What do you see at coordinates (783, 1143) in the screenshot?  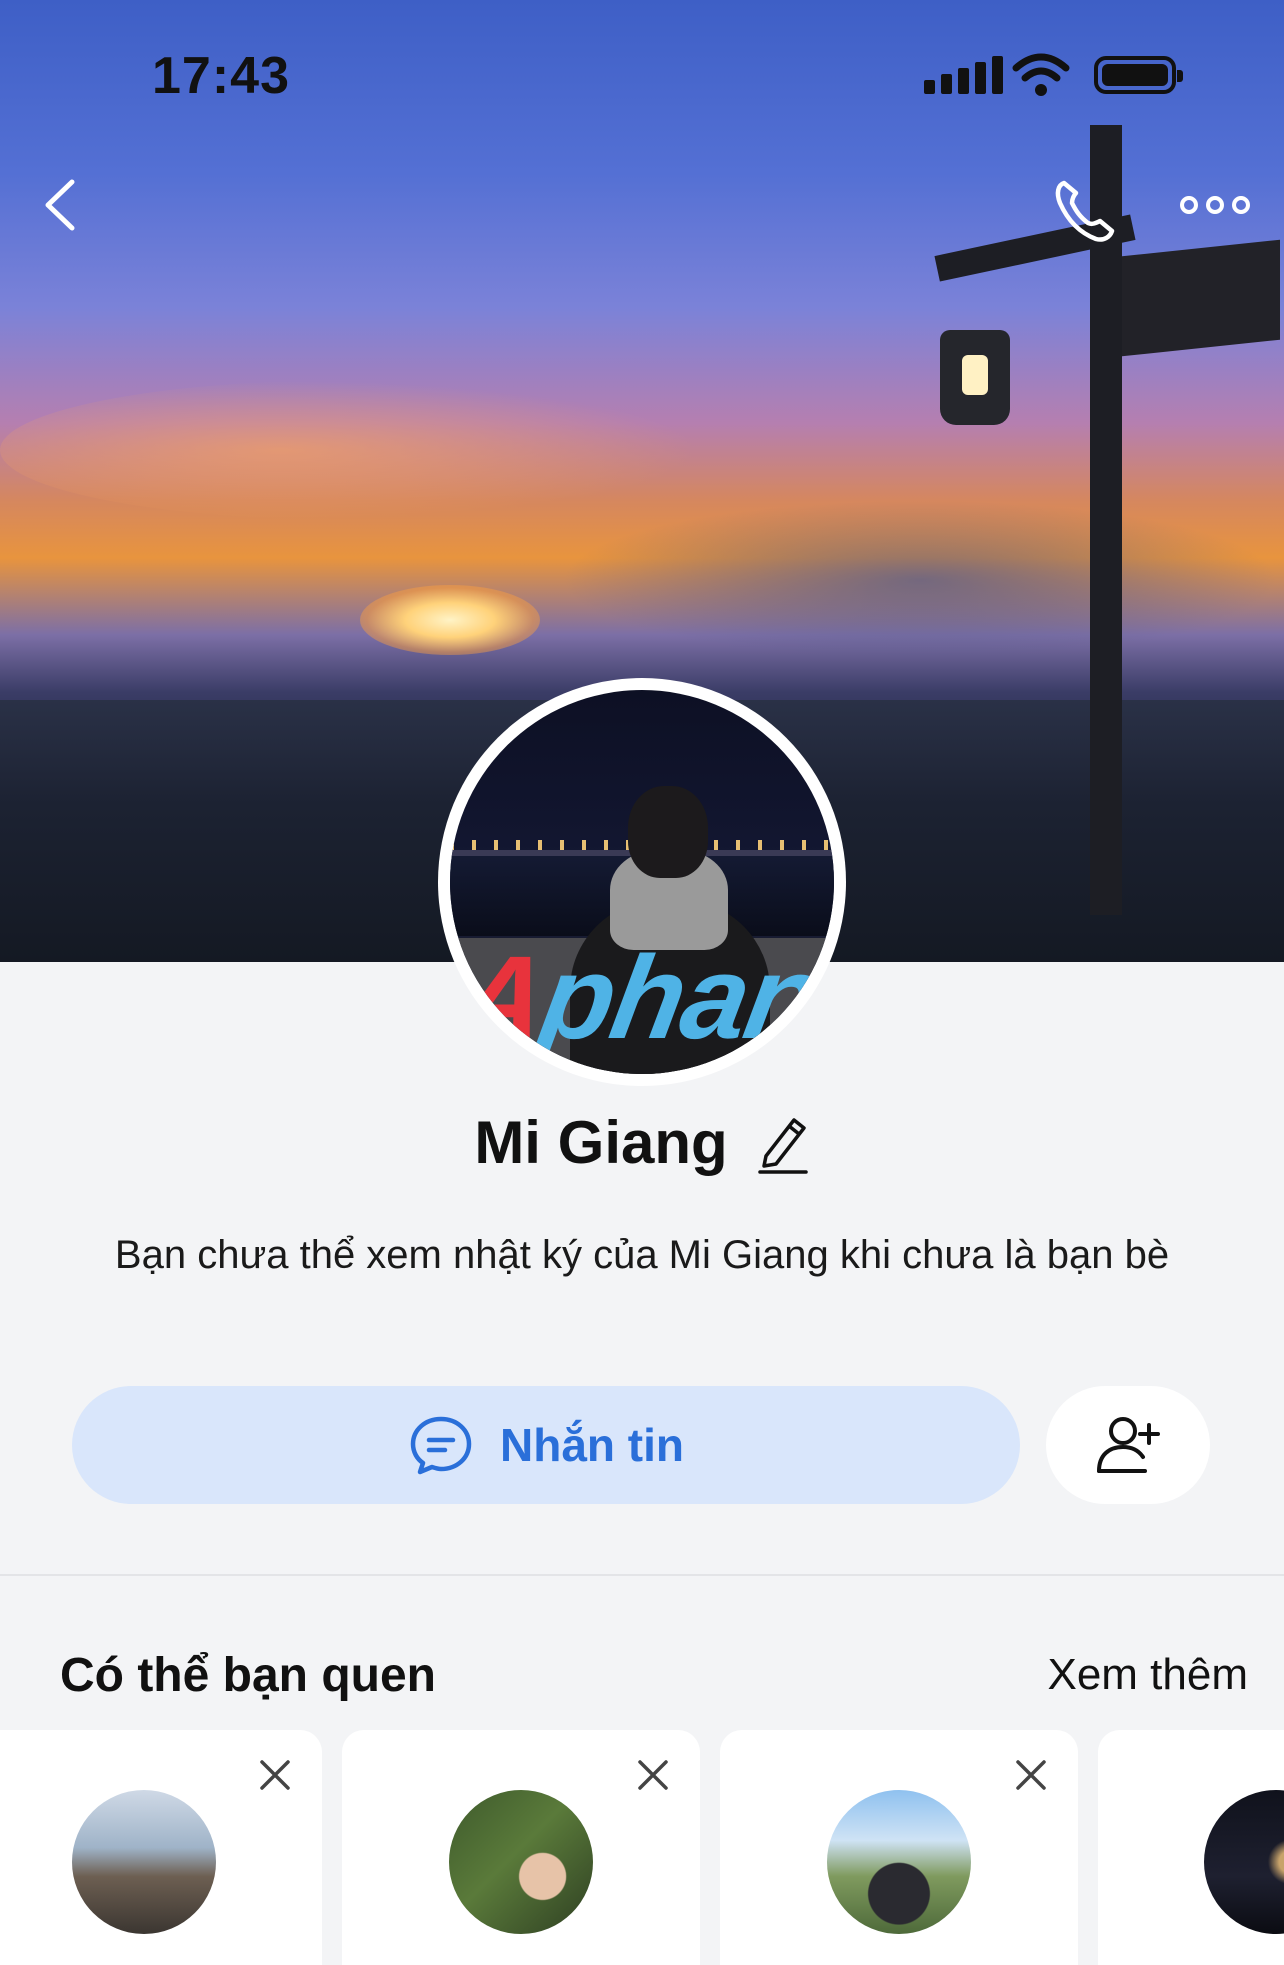 I see `pencil-icon` at bounding box center [783, 1143].